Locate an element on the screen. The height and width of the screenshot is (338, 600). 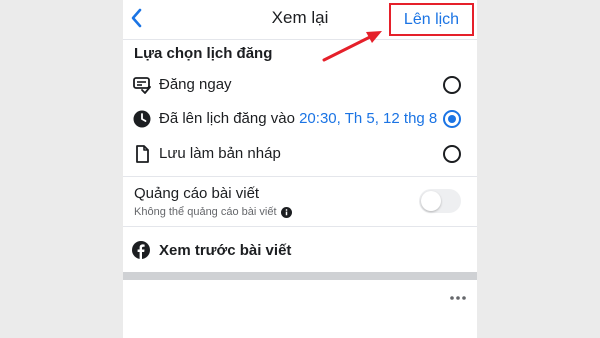
info-icon is located at coordinates (286, 212).